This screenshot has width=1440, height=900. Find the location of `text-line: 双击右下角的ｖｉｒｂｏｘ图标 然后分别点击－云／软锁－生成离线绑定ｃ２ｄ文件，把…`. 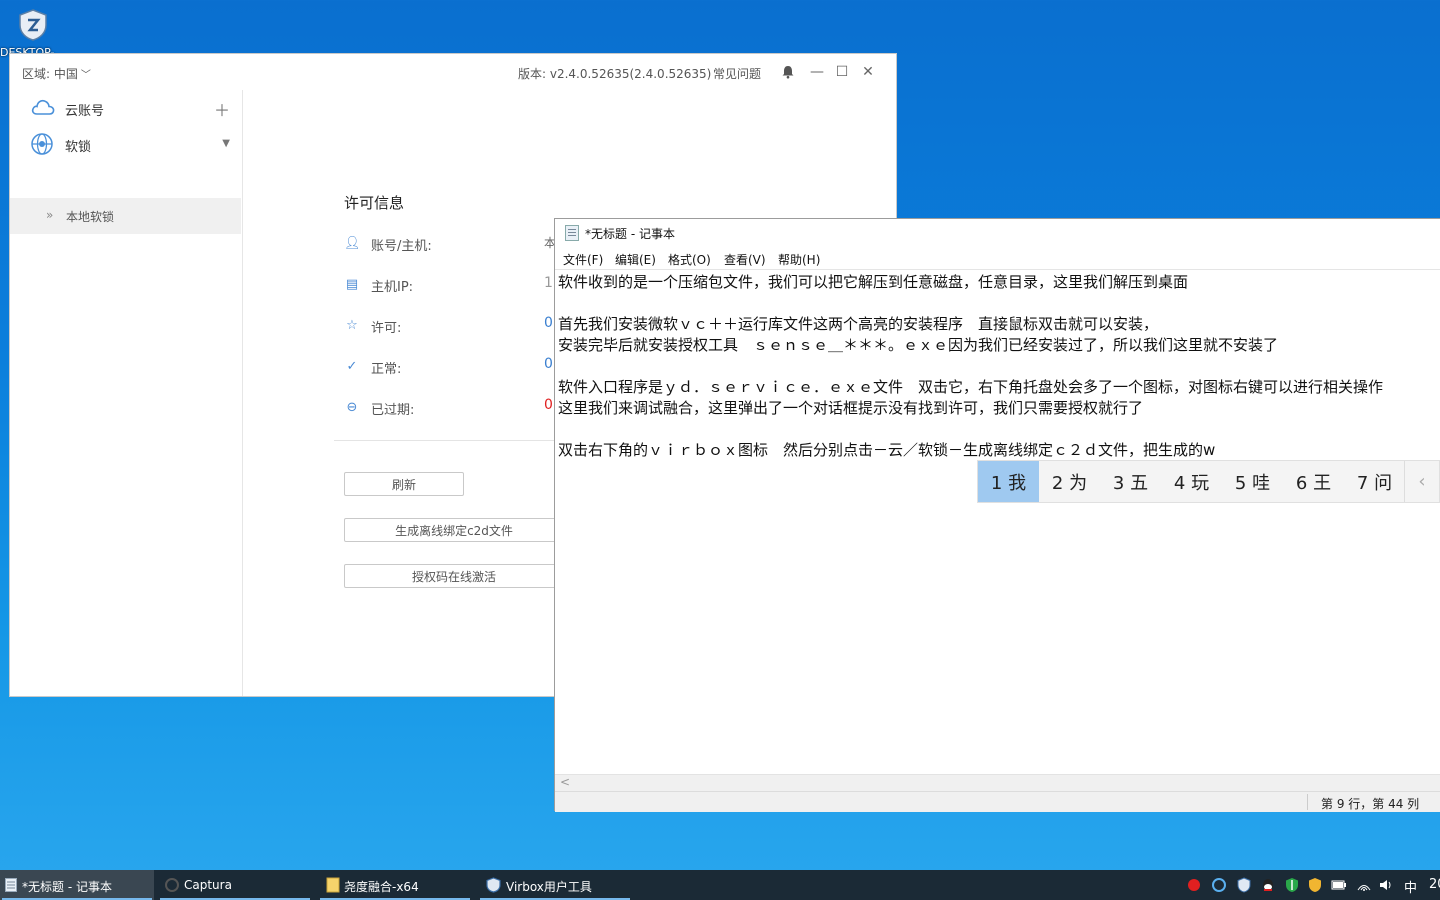

text-line: 双击右下角的ｖｉｒｂｏｘ图标 然后分别点击－云／软锁－生成离线绑定ｃ２ｄ文件，把… is located at coordinates (887, 450).